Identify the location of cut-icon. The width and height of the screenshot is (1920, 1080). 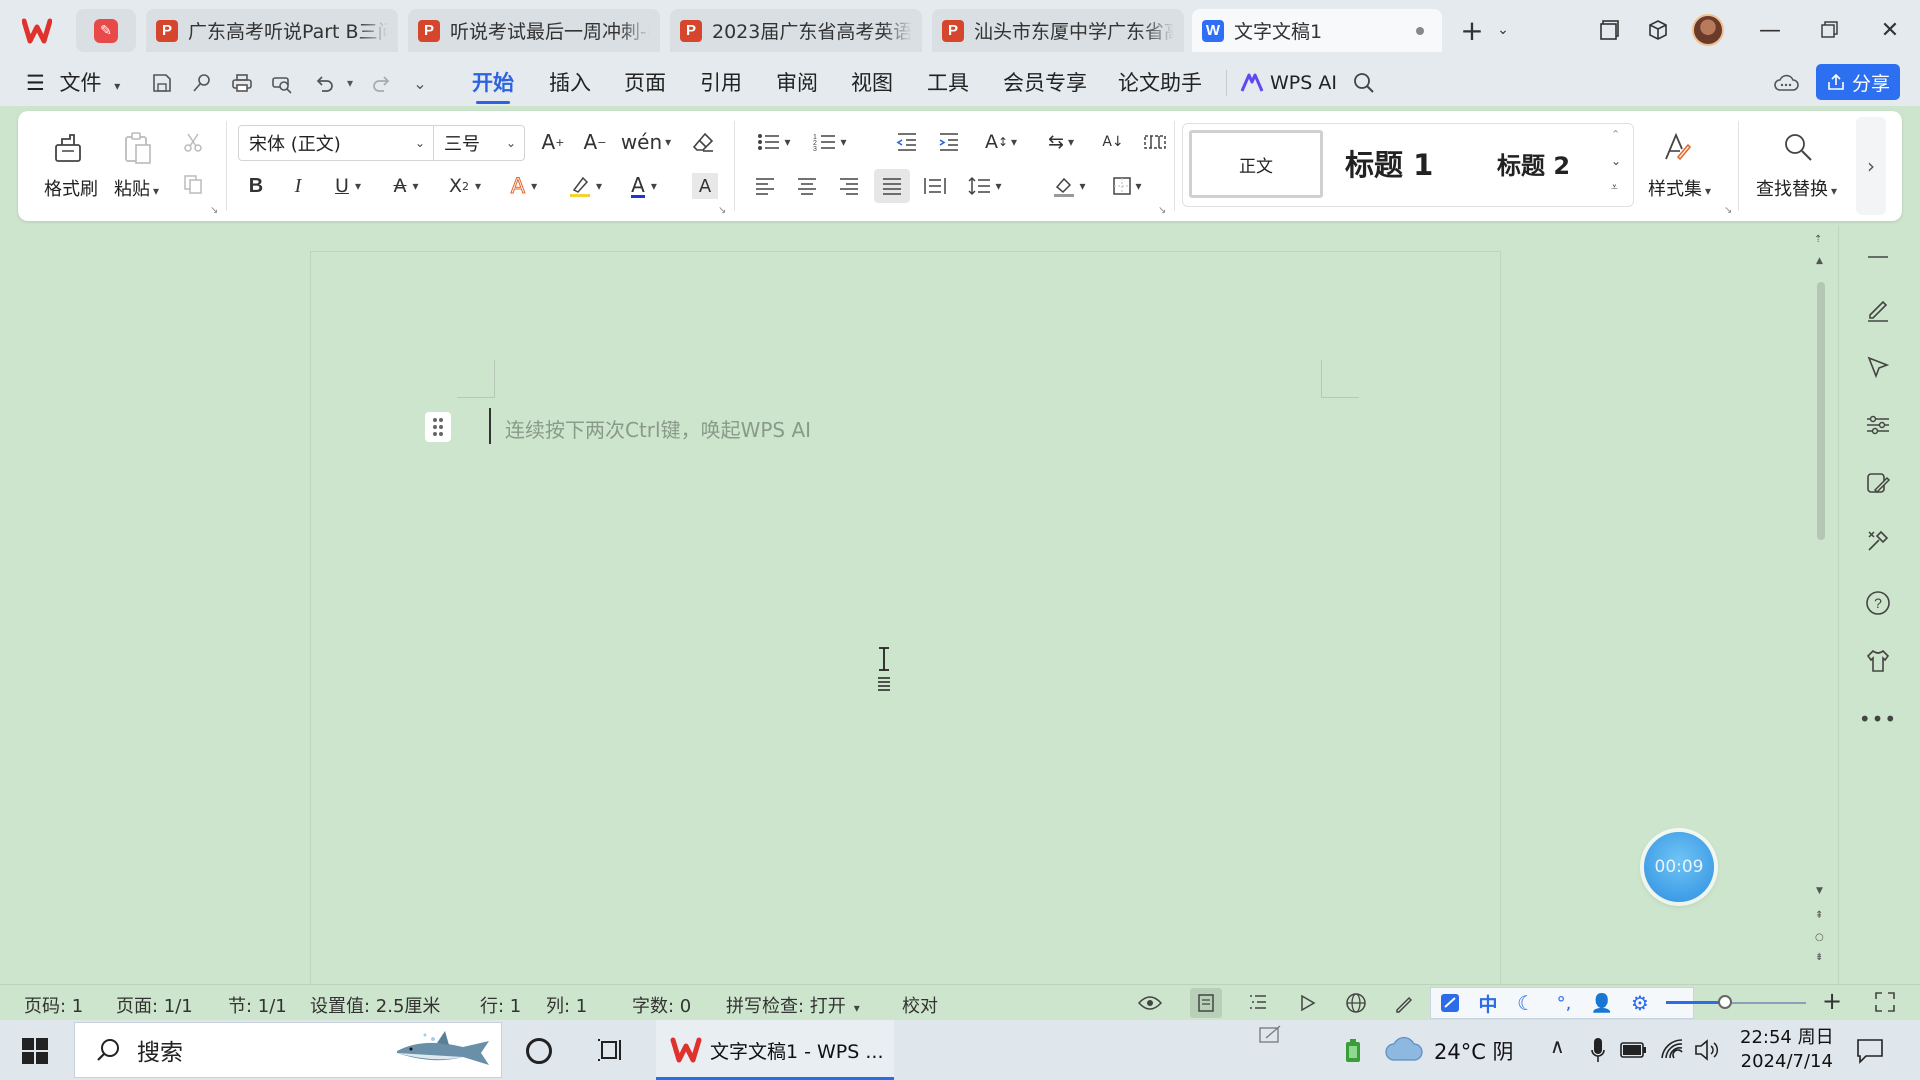
(193, 142).